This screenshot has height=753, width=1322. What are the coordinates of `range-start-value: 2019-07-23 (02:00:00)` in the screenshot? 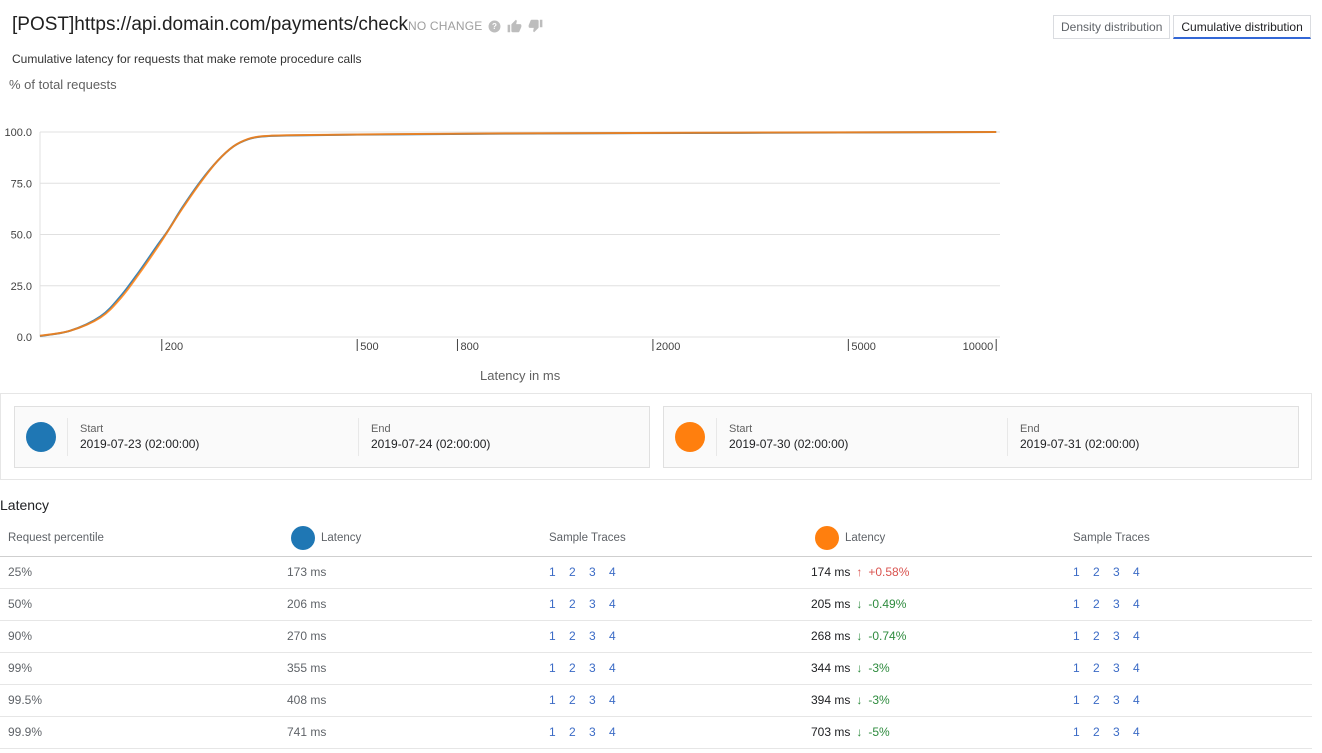 It's located at (140, 444).